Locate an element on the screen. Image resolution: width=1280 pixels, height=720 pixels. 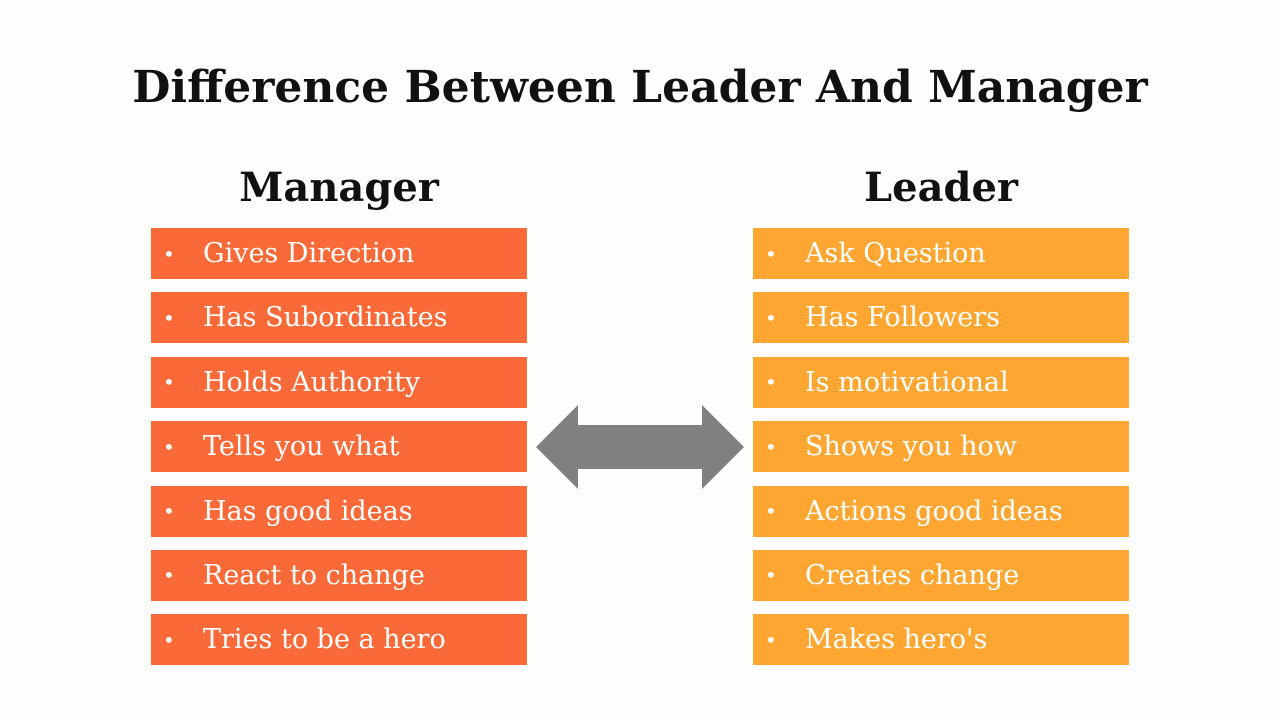
manager-heading: Manager is located at coordinates (339, 187).